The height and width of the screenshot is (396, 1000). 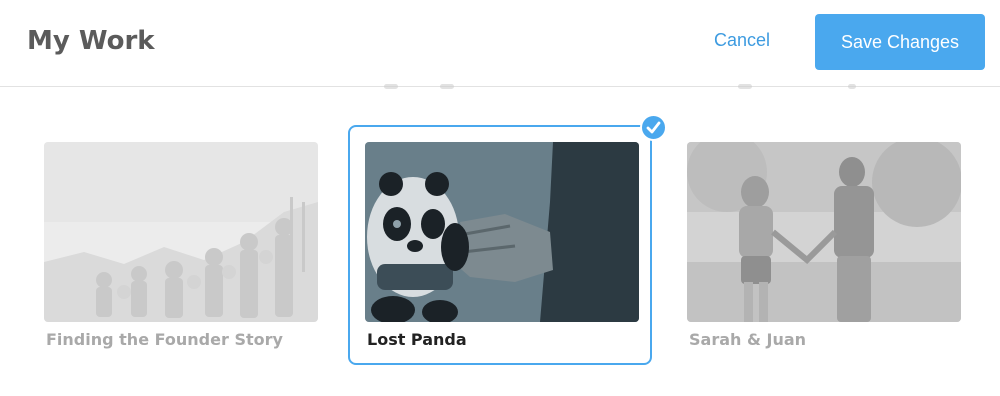 I want to click on project-card-sarah-and-juan: Sarah & Juan, so click(x=824, y=247).